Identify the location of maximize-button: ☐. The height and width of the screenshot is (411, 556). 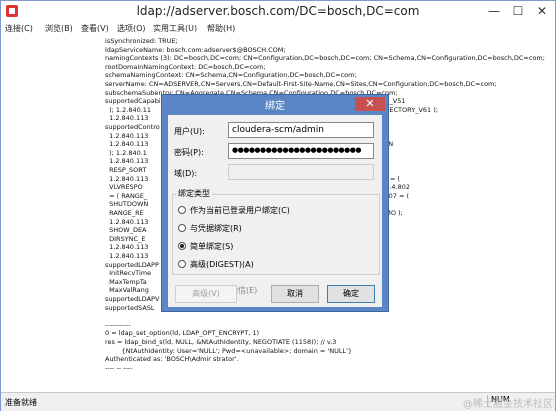
(518, 11).